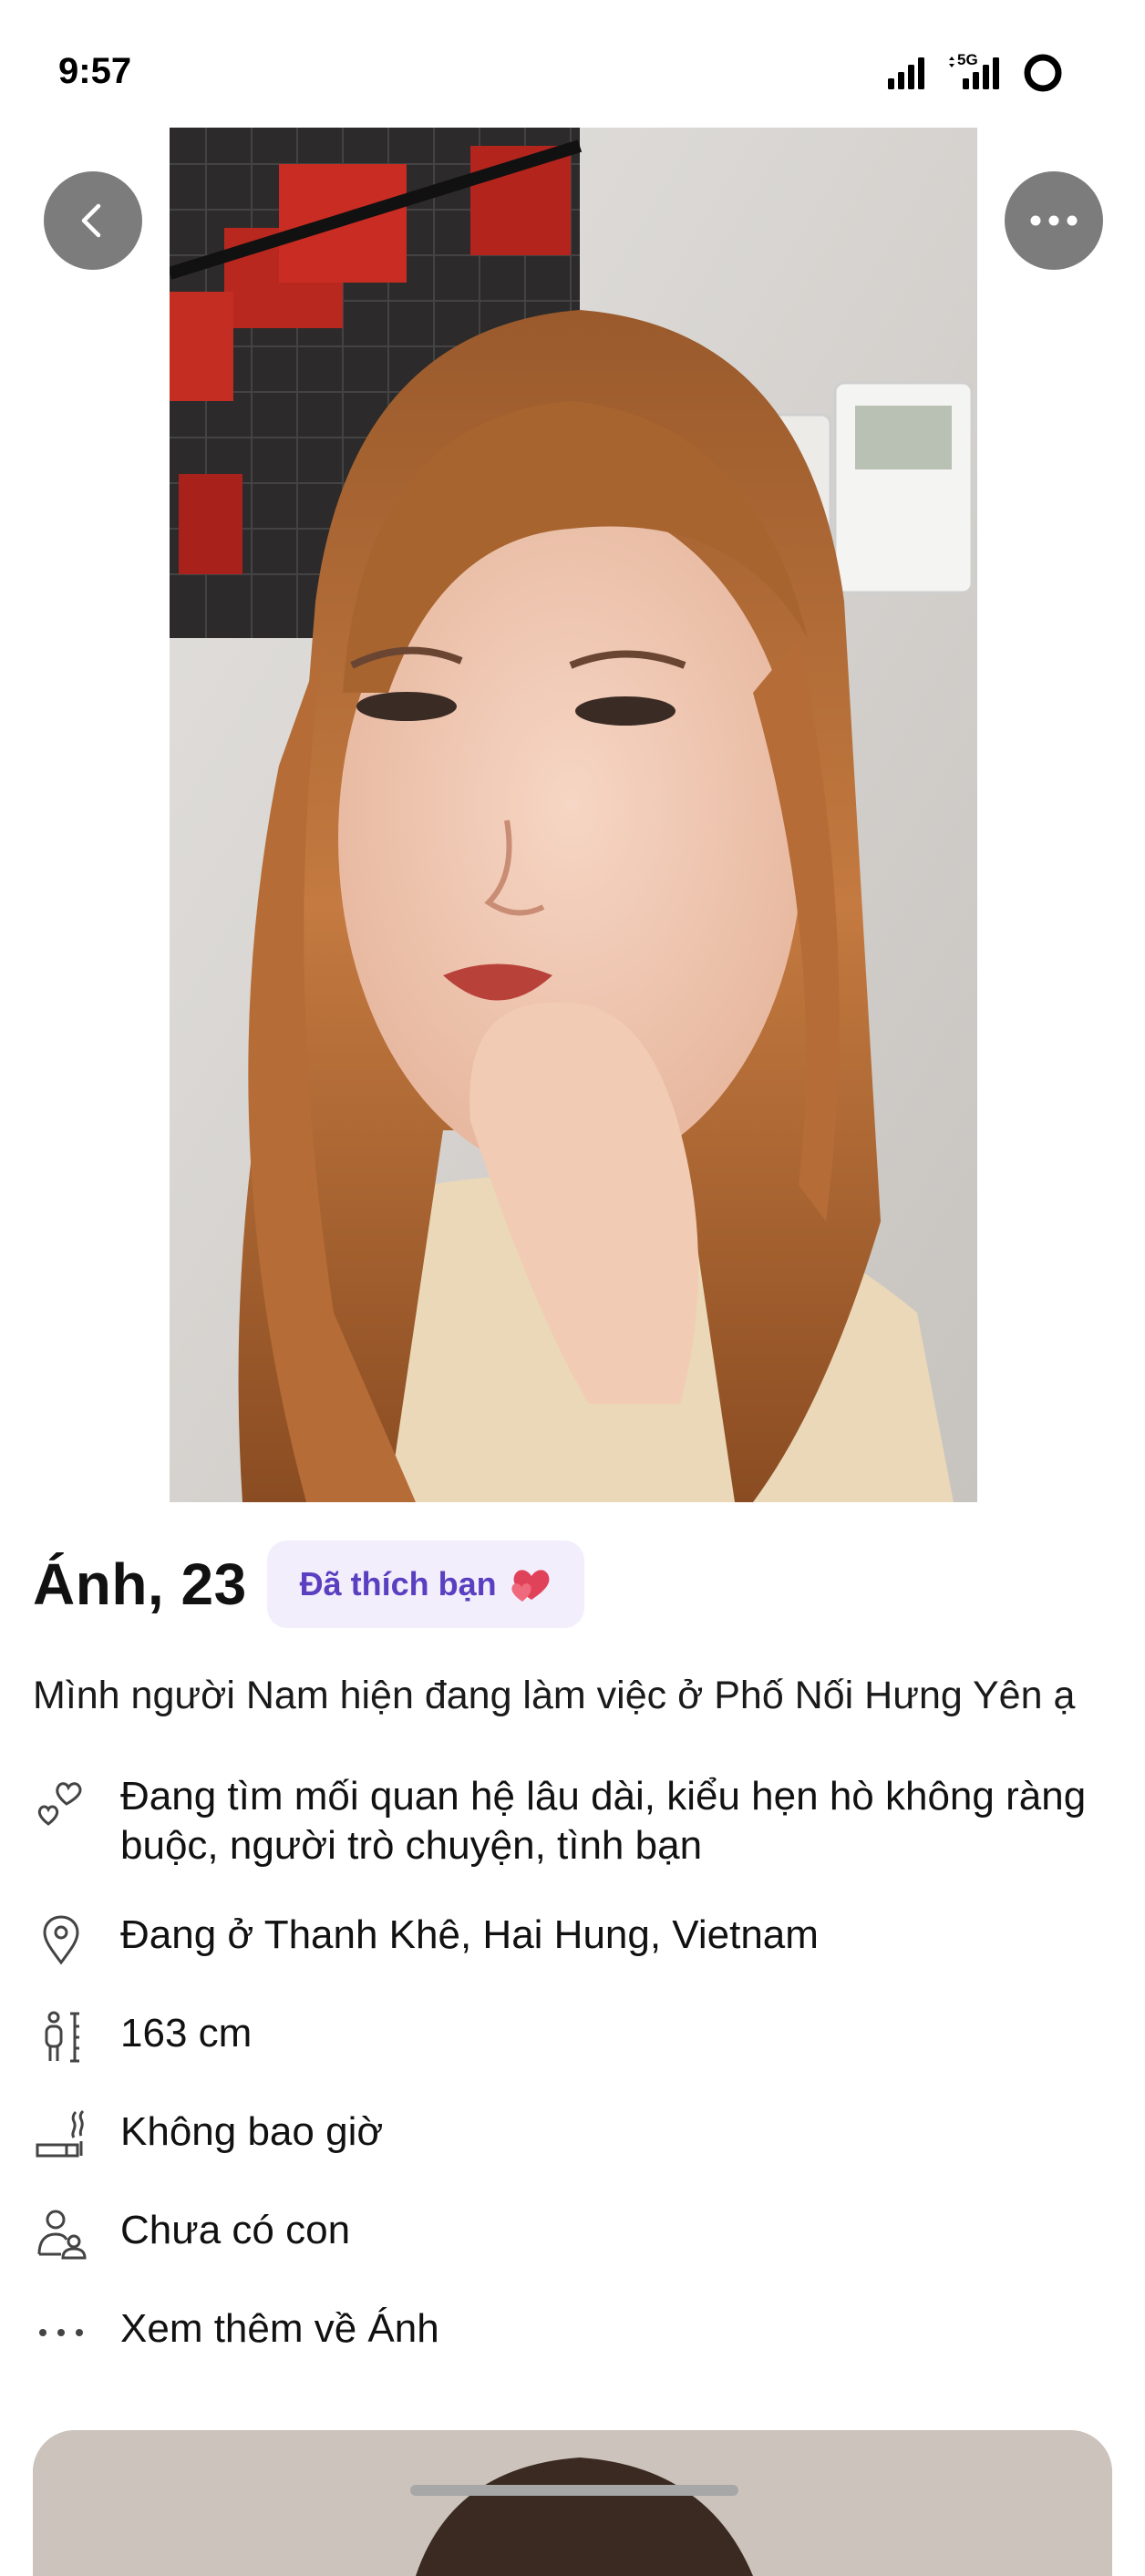 The height and width of the screenshot is (2576, 1145). Describe the element at coordinates (968, 59) in the screenshot. I see `network-type-label: 5G` at that location.